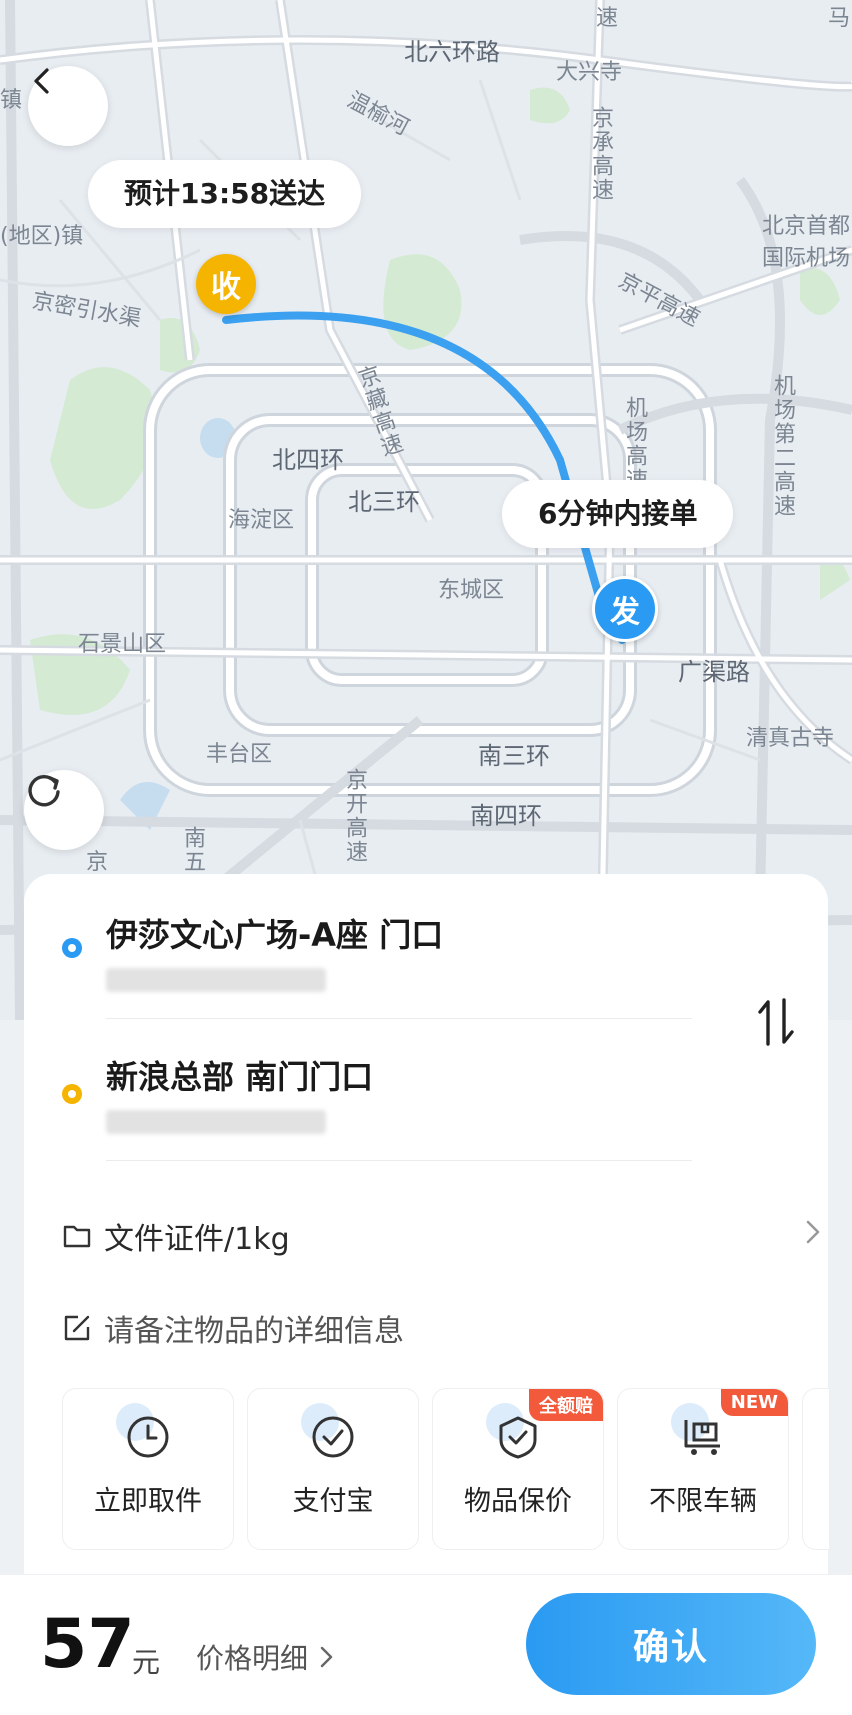 The width and height of the screenshot is (852, 1715). What do you see at coordinates (226, 284) in the screenshot?
I see `receive-pin: 收` at bounding box center [226, 284].